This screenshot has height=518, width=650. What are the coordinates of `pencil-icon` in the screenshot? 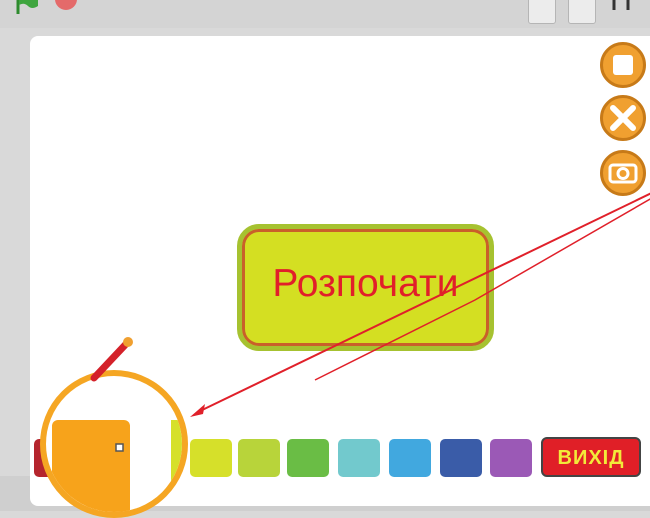 It's located at (111, 359).